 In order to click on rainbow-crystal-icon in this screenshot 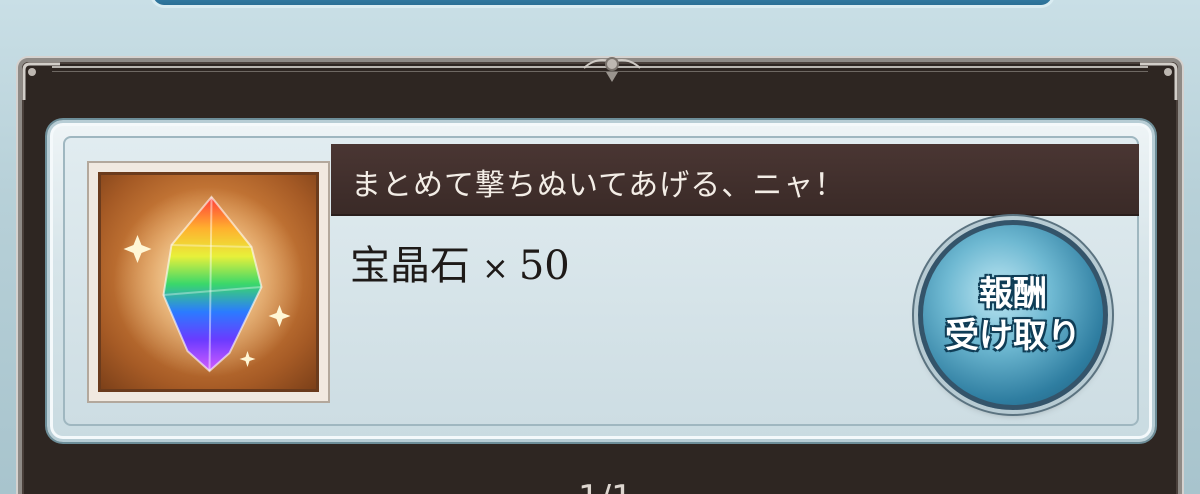, I will do `click(208, 282)`.